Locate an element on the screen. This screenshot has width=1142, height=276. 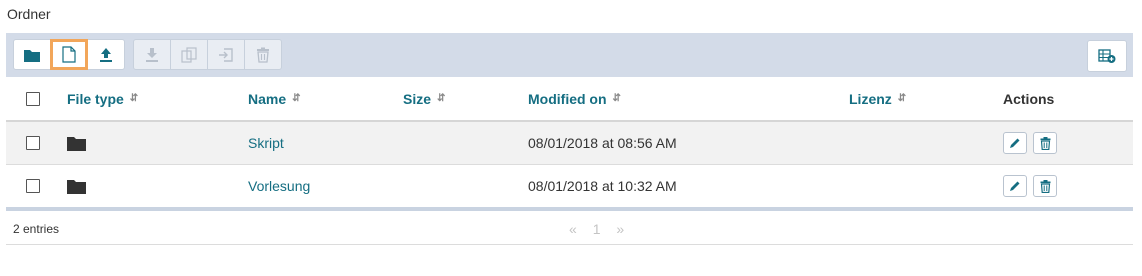
table-settings-icon is located at coordinates (1107, 56).